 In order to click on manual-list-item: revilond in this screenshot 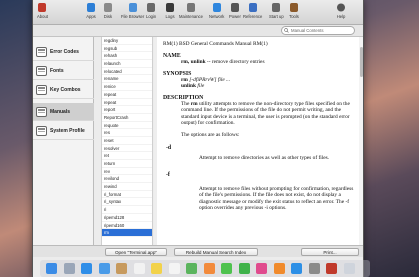, I will do `click(127, 179)`.